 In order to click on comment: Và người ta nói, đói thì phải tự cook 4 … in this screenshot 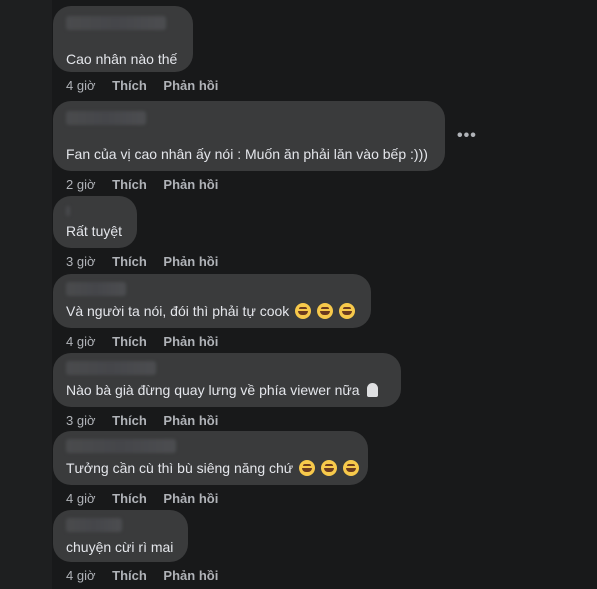, I will do `click(212, 312)`.